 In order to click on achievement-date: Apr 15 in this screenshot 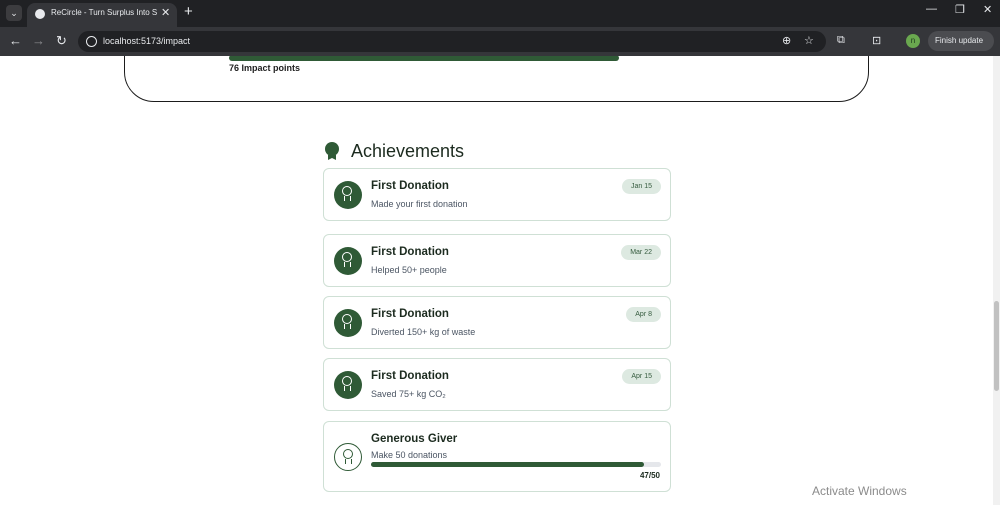, I will do `click(641, 376)`.